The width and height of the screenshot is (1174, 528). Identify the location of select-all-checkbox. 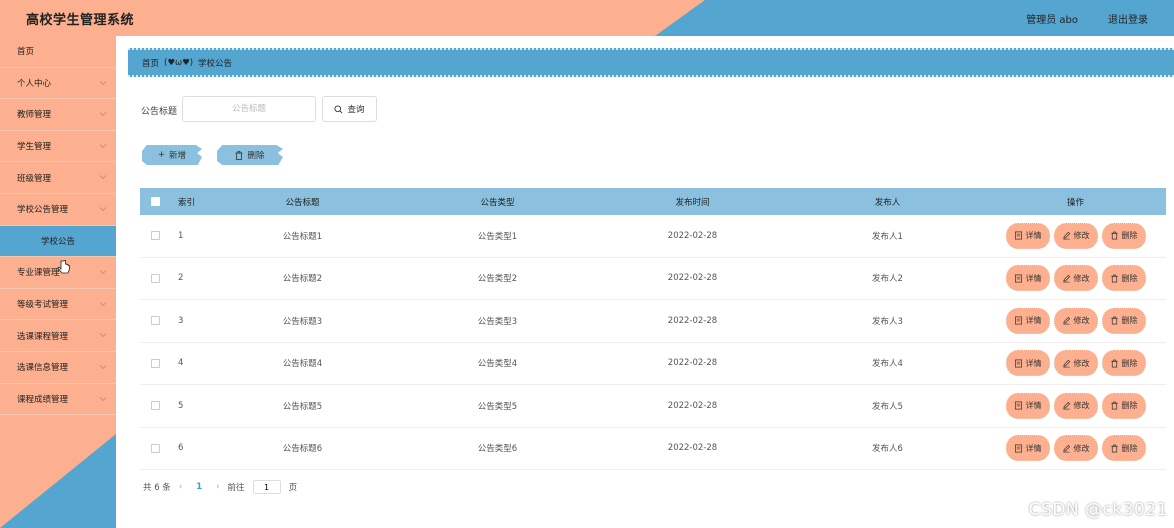
(155, 201).